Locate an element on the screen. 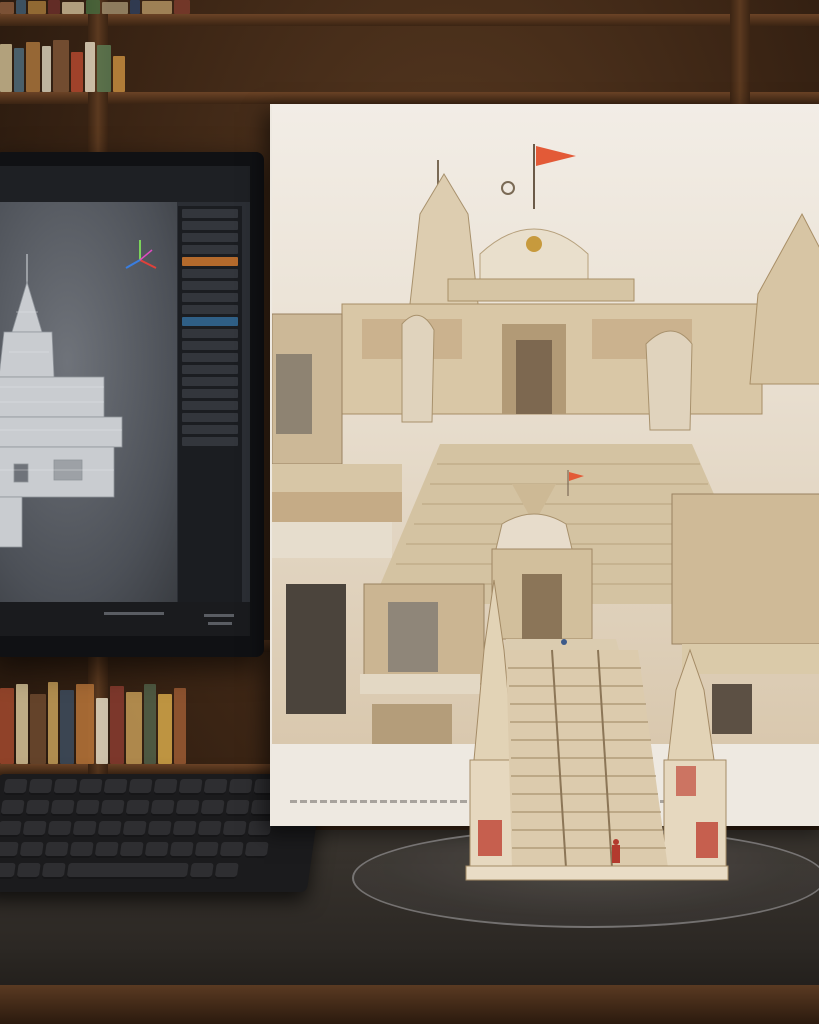 The height and width of the screenshot is (1024, 819). temple-staircase-model is located at coordinates (597, 730).